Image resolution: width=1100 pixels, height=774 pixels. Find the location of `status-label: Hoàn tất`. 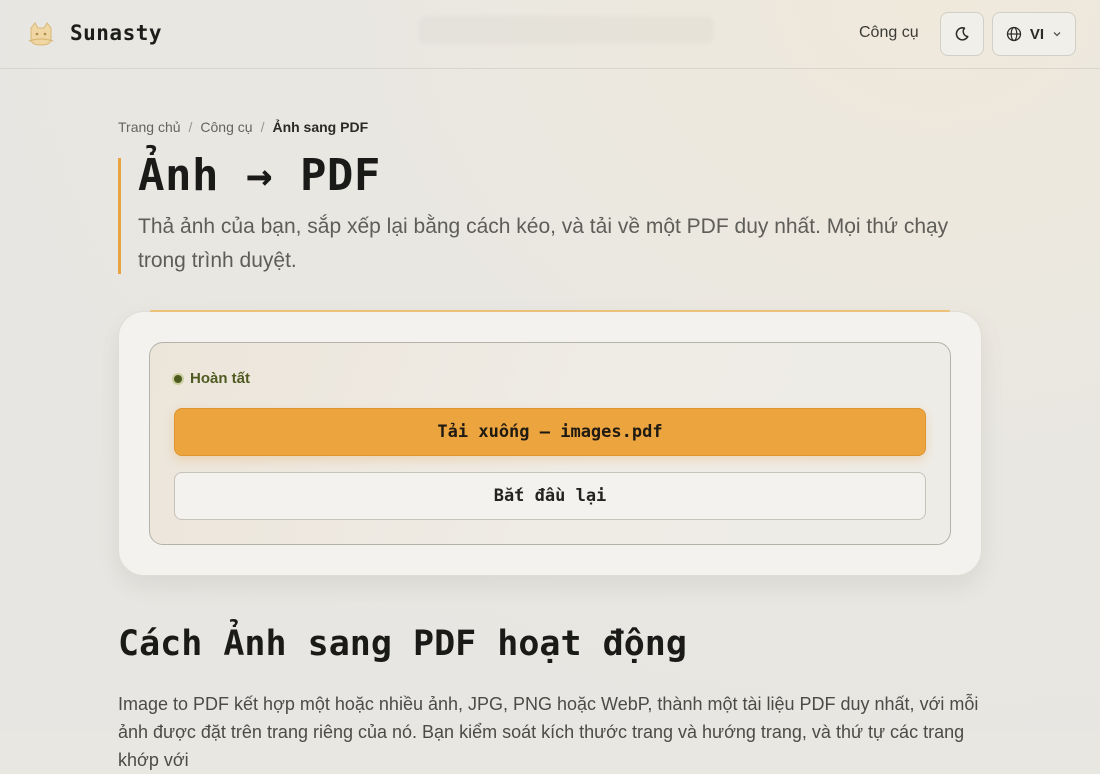

status-label: Hoàn tất is located at coordinates (220, 378).